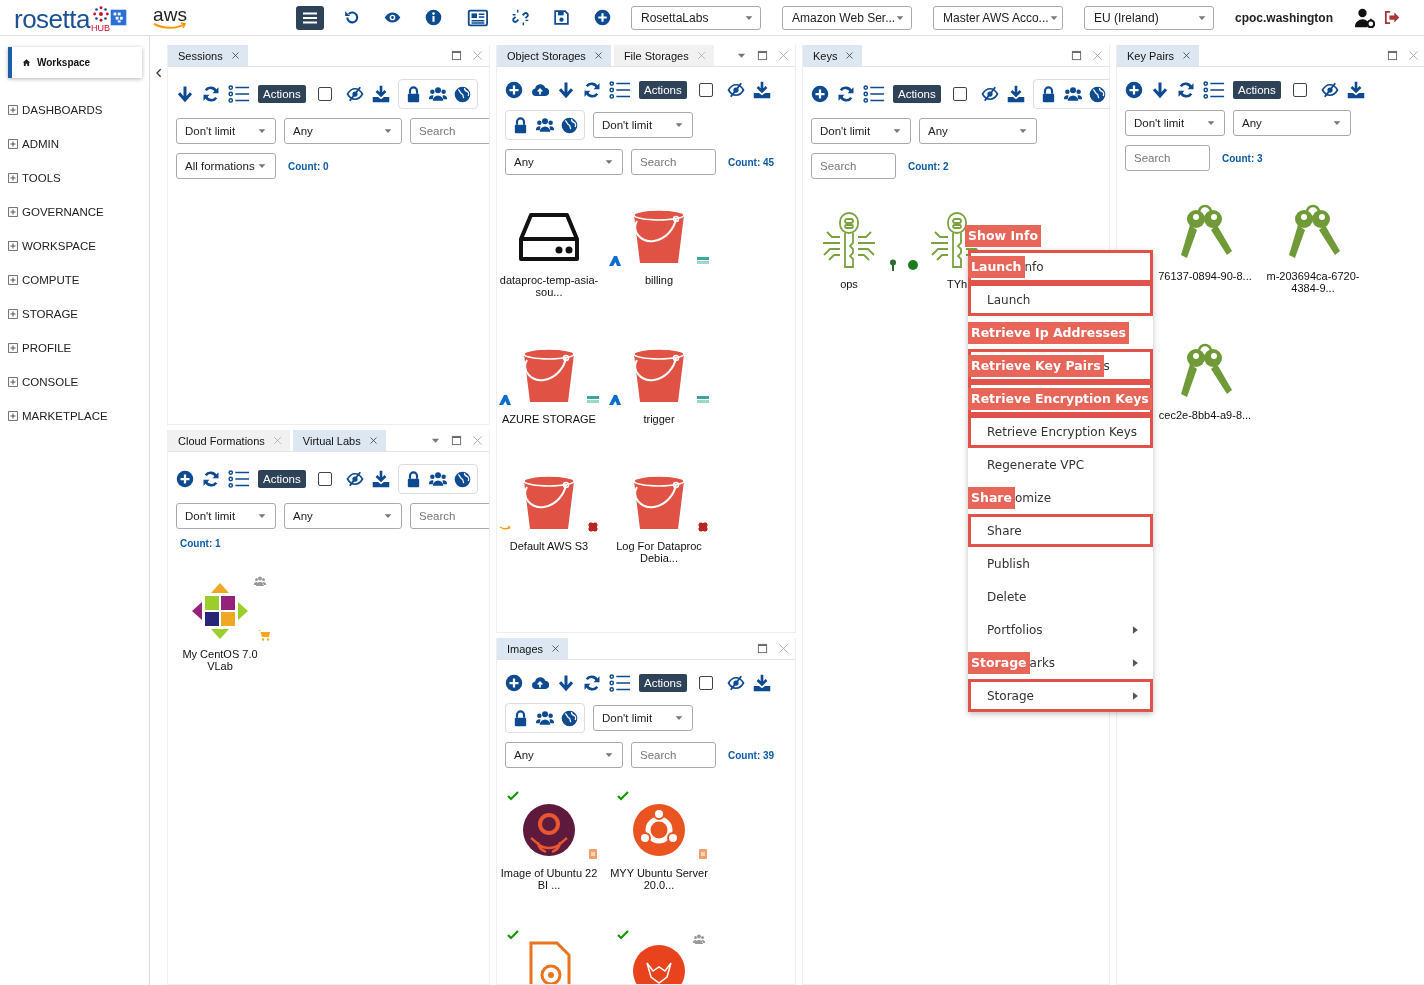 The image size is (1424, 985). I want to click on panel-tab: Cloud Formations, so click(229, 440).